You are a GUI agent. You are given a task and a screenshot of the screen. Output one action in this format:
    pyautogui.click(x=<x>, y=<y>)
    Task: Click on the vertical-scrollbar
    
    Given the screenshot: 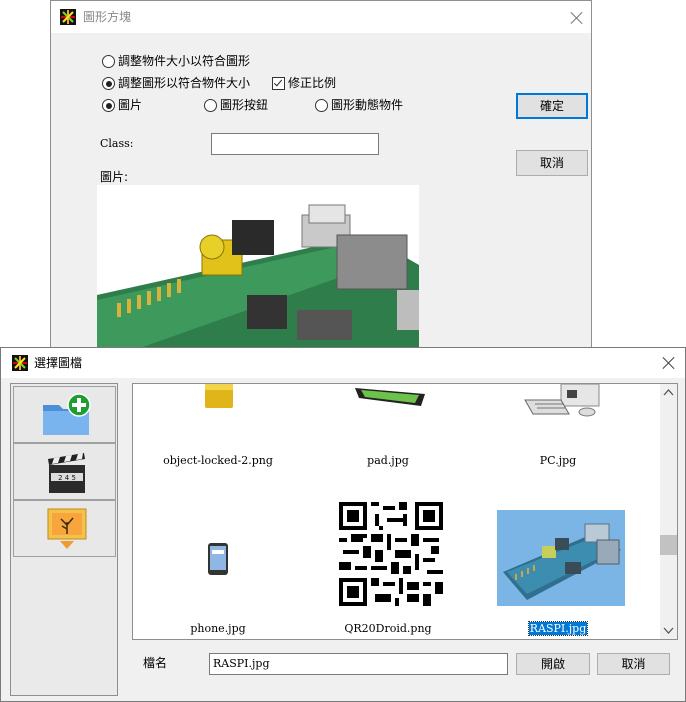 What is the action you would take?
    pyautogui.click(x=668, y=511)
    